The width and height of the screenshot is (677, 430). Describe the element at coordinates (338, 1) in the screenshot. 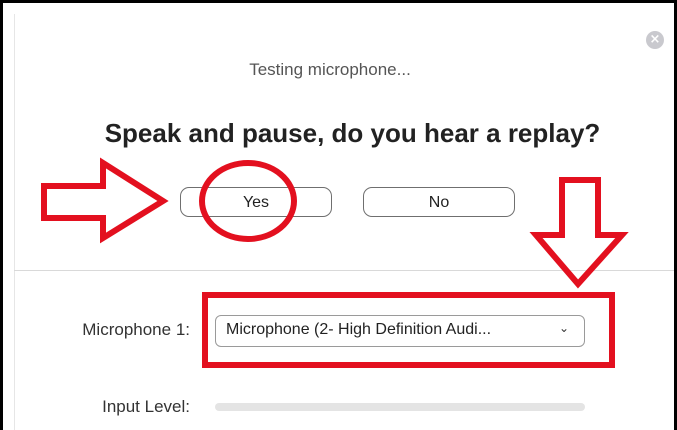

I see `frame-border-top` at that location.